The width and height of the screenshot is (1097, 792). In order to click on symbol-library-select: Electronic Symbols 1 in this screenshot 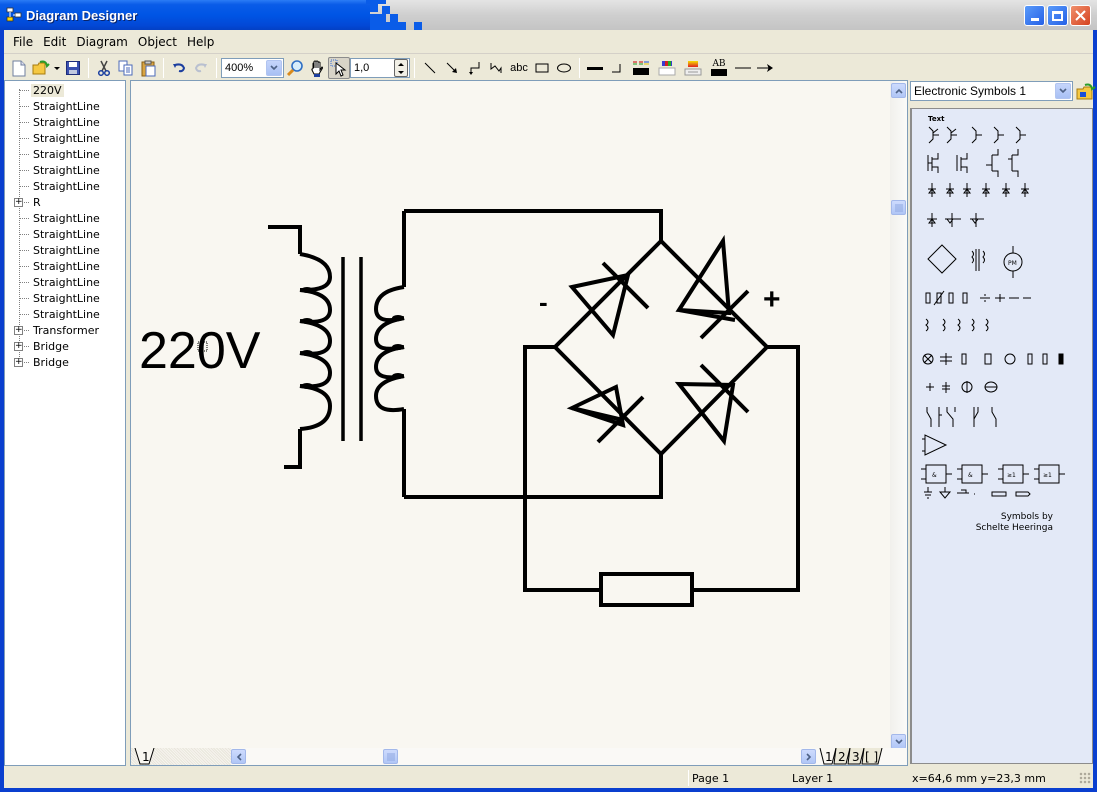, I will do `click(991, 91)`.